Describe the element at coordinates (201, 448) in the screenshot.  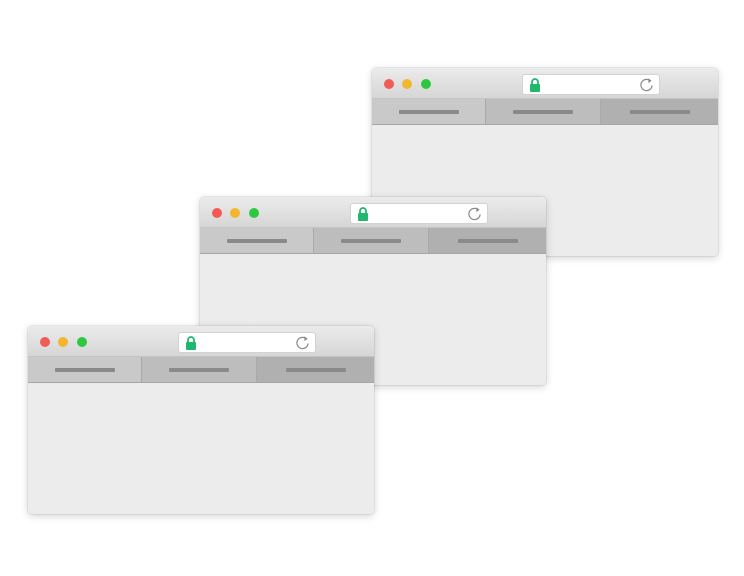
I see `page-content` at that location.